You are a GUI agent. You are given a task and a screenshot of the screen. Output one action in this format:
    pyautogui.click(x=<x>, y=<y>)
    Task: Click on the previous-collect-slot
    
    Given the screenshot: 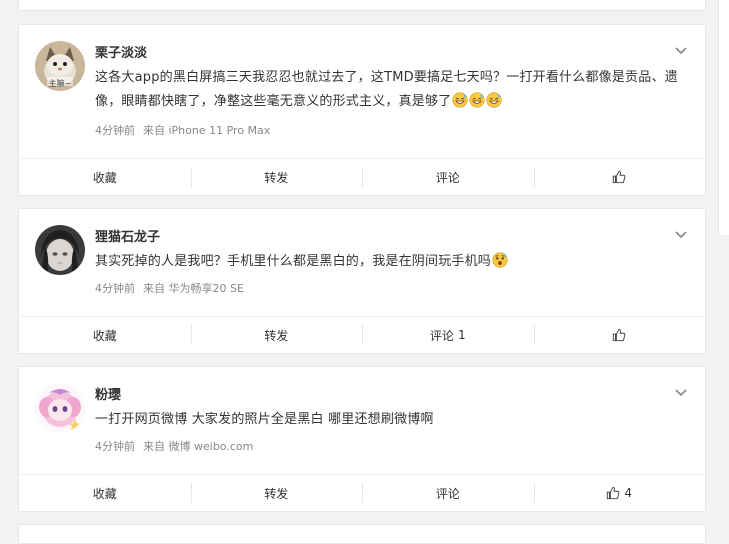 What is the action you would take?
    pyautogui.click(x=105, y=5)
    